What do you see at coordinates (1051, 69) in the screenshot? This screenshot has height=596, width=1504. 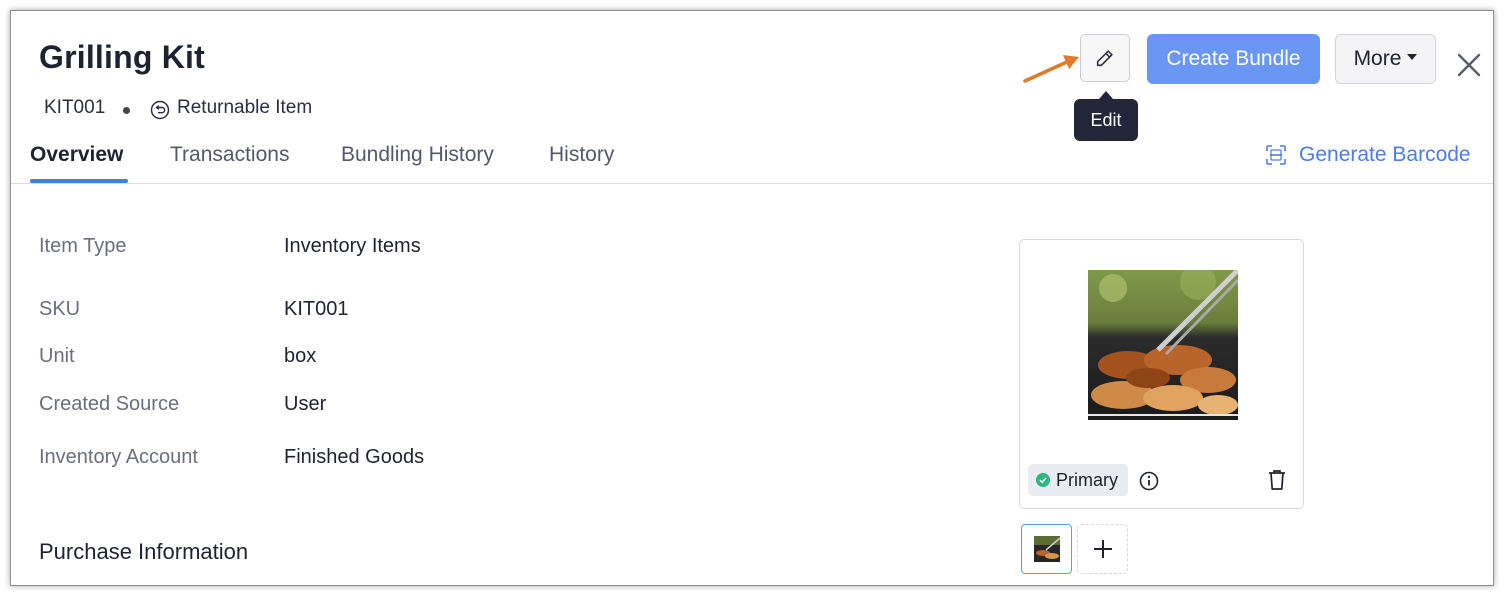 I see `annotation-arrow-icon` at bounding box center [1051, 69].